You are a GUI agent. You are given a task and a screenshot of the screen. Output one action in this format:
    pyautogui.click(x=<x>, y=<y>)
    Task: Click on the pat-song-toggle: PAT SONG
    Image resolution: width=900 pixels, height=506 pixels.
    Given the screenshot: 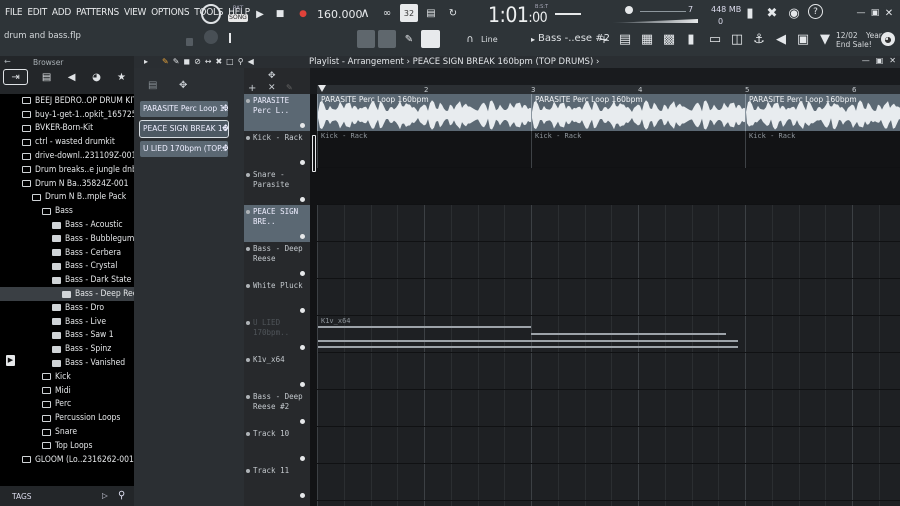 What is the action you would take?
    pyautogui.click(x=238, y=14)
    